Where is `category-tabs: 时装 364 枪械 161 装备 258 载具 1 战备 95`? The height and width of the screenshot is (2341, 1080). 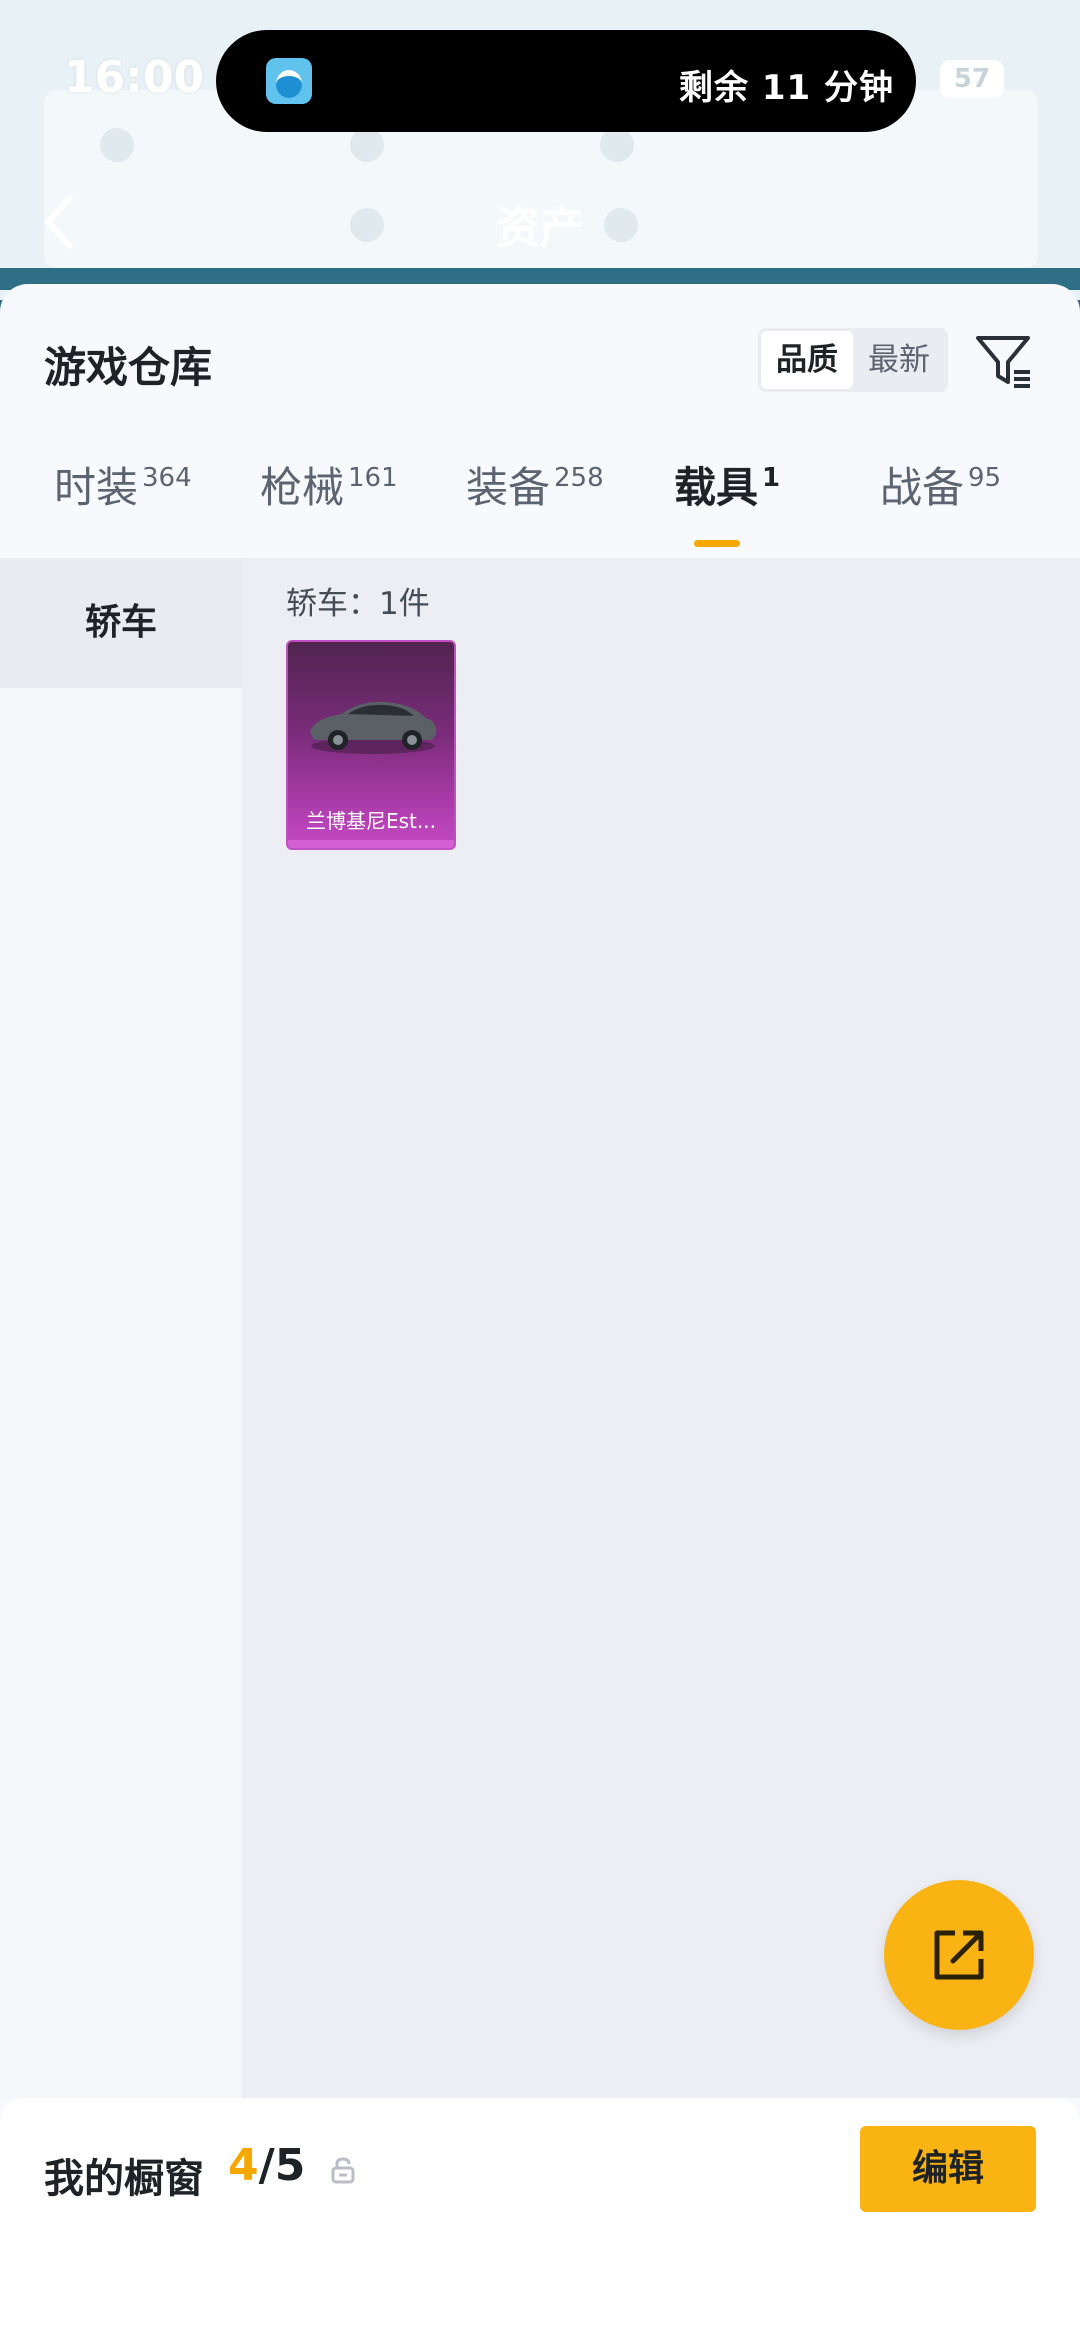
category-tabs: 时装 364 枪械 161 装备 258 载具 1 战备 95 is located at coordinates (540, 506).